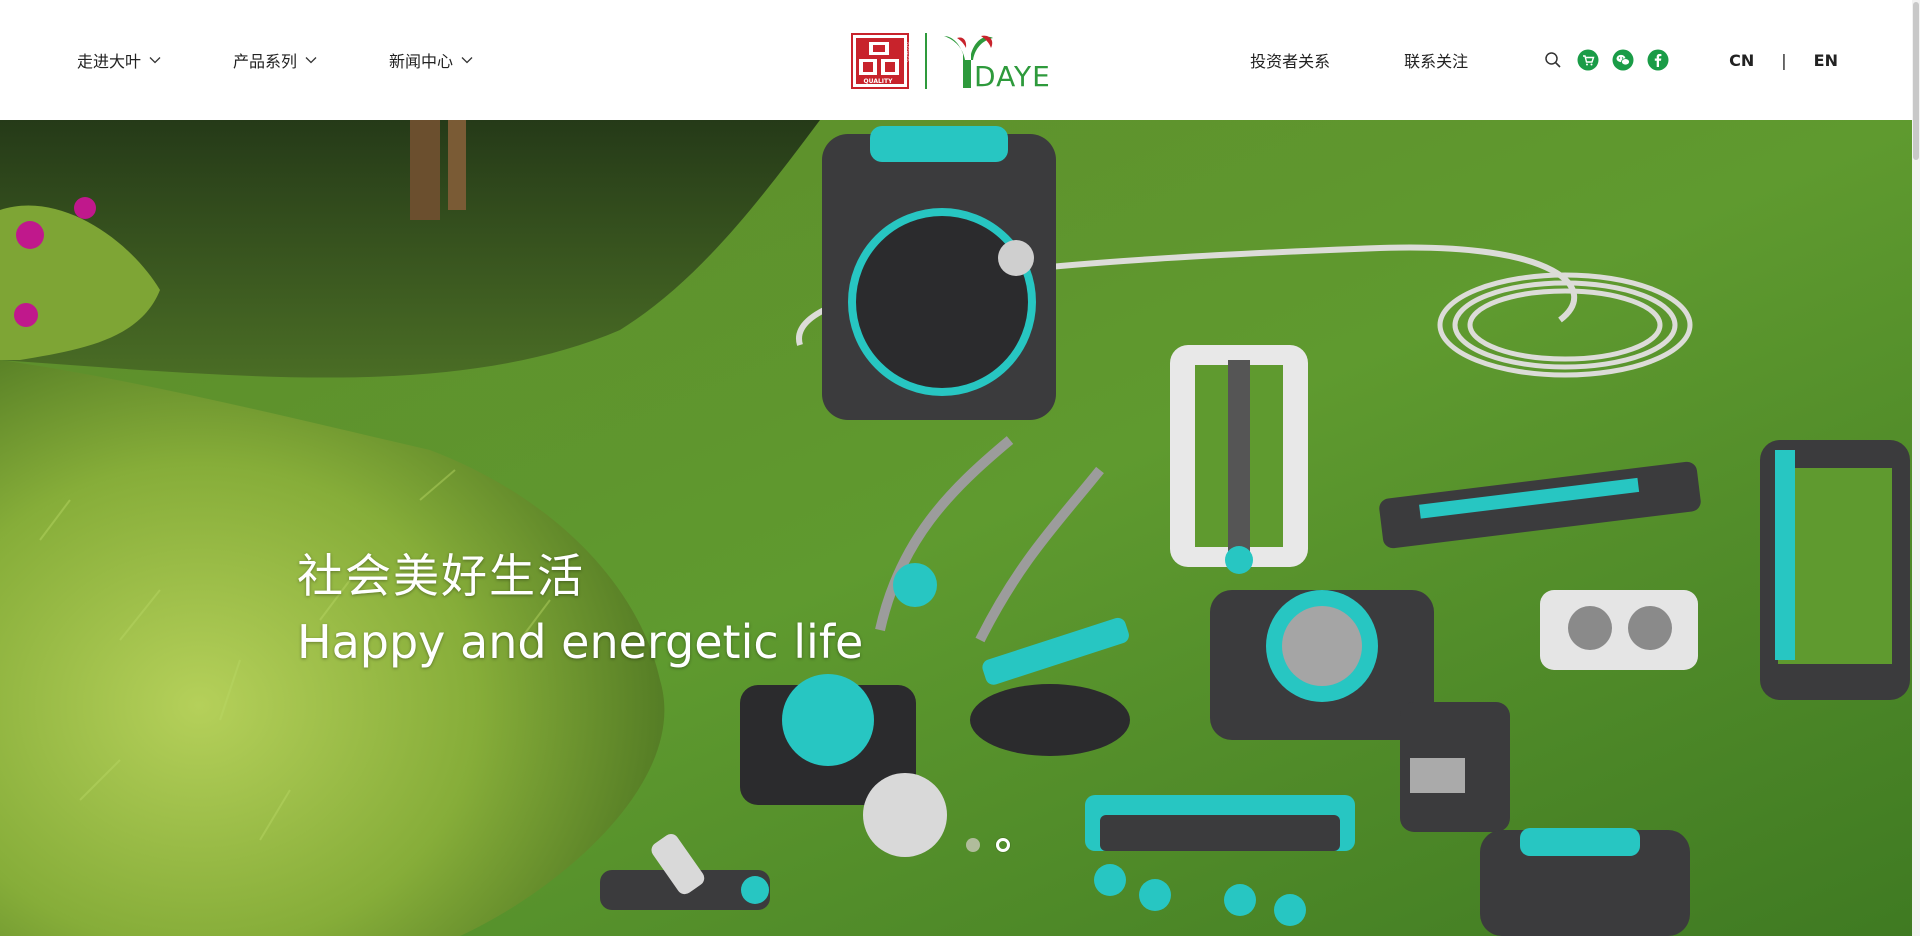 The image size is (1920, 936). What do you see at coordinates (1436, 60) in the screenshot?
I see `nav-link-contact: 联系关注` at bounding box center [1436, 60].